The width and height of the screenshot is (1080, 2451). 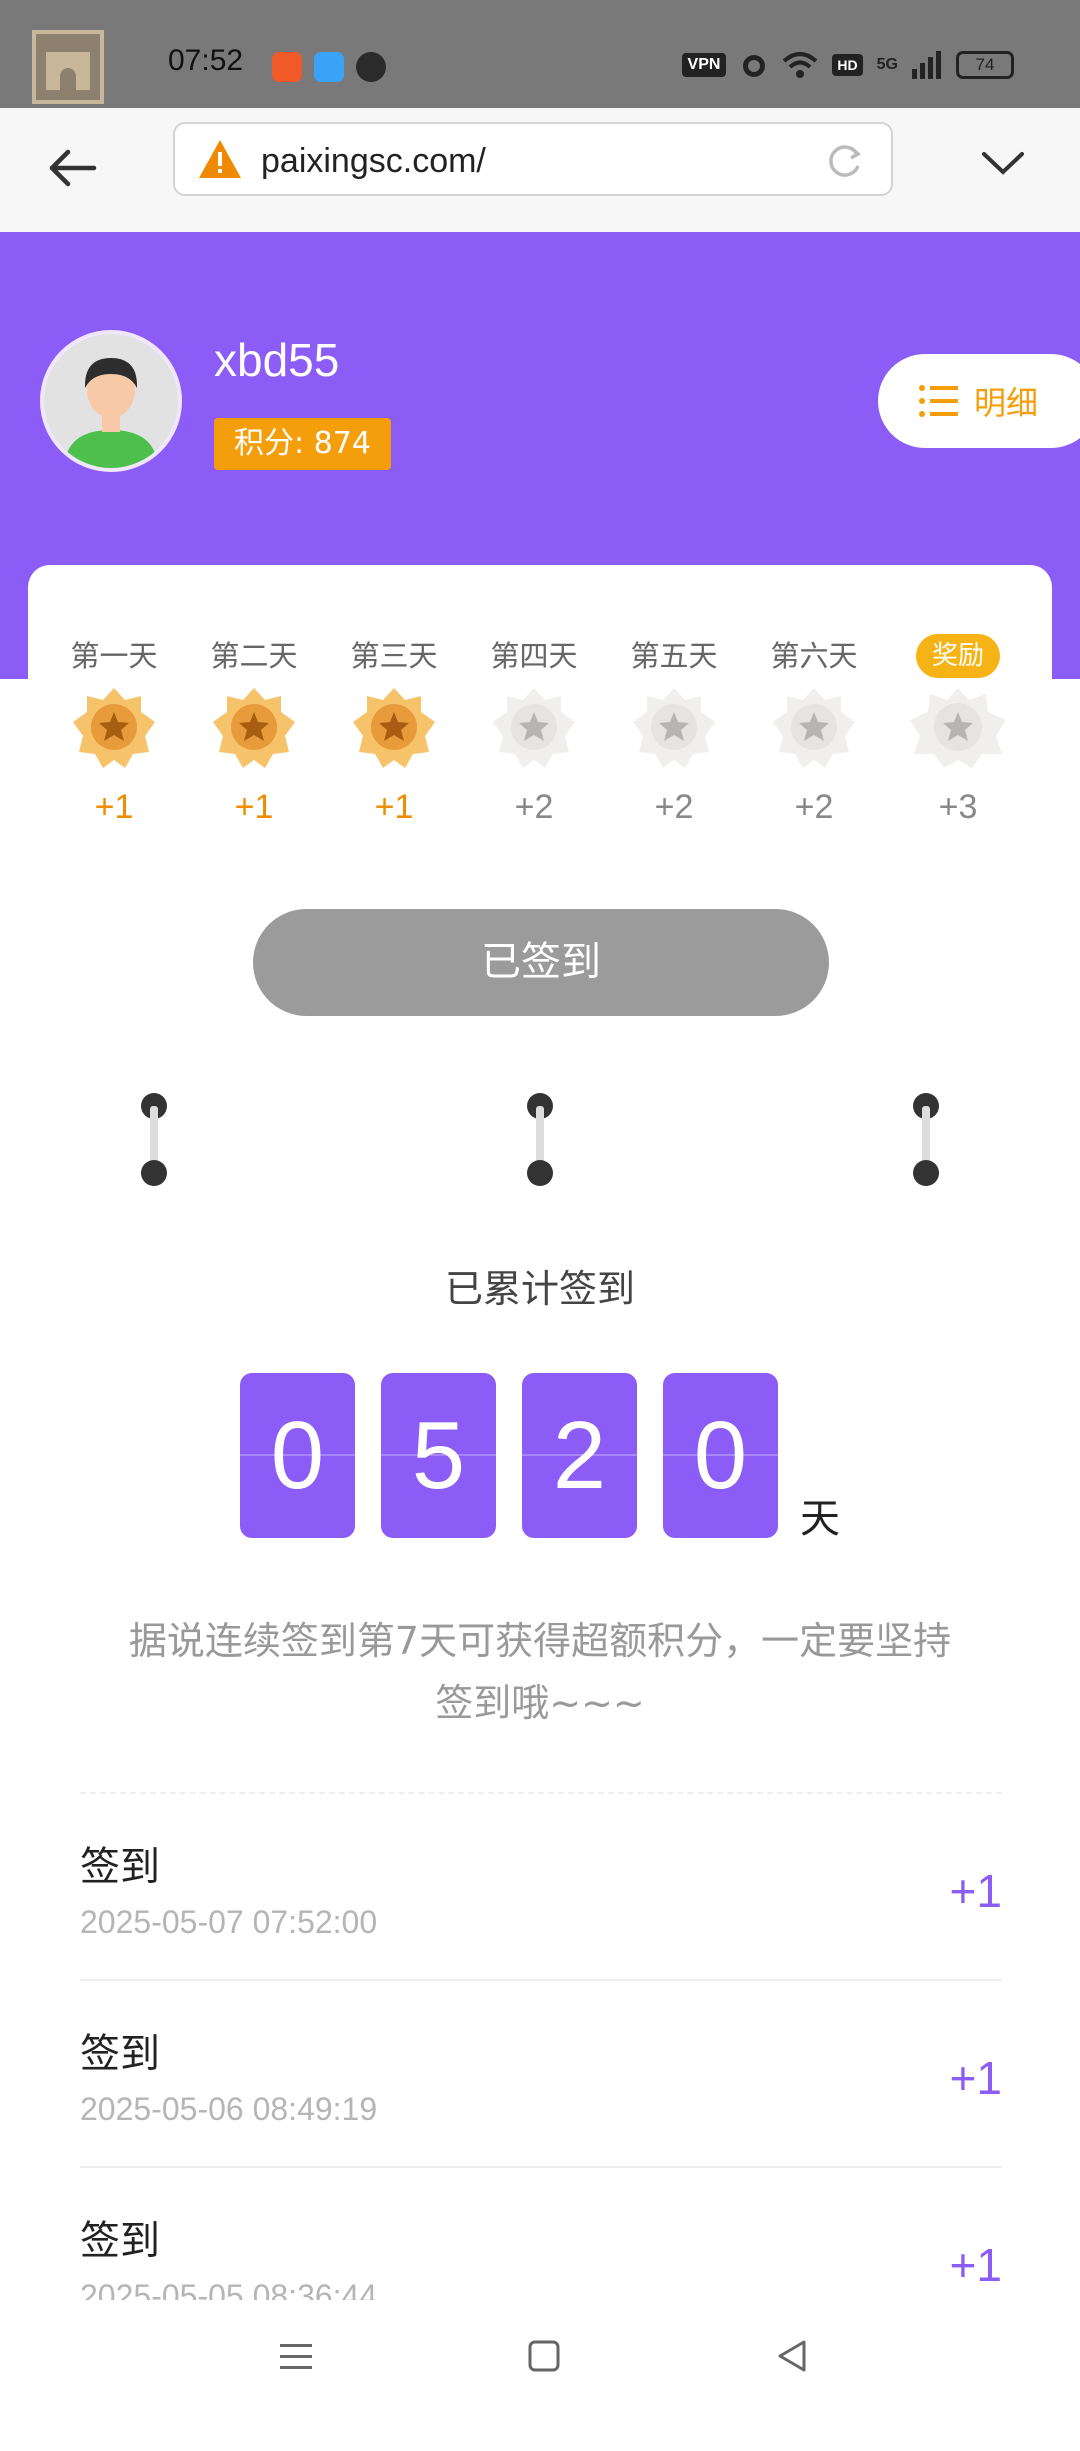 I want to click on day-reward: 奖励 +3, so click(x=958, y=730).